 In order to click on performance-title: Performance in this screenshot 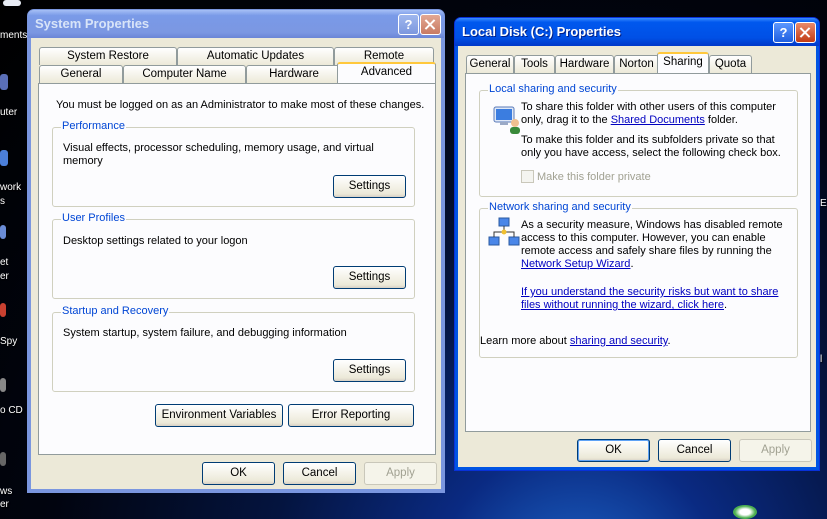, I will do `click(93, 126)`.